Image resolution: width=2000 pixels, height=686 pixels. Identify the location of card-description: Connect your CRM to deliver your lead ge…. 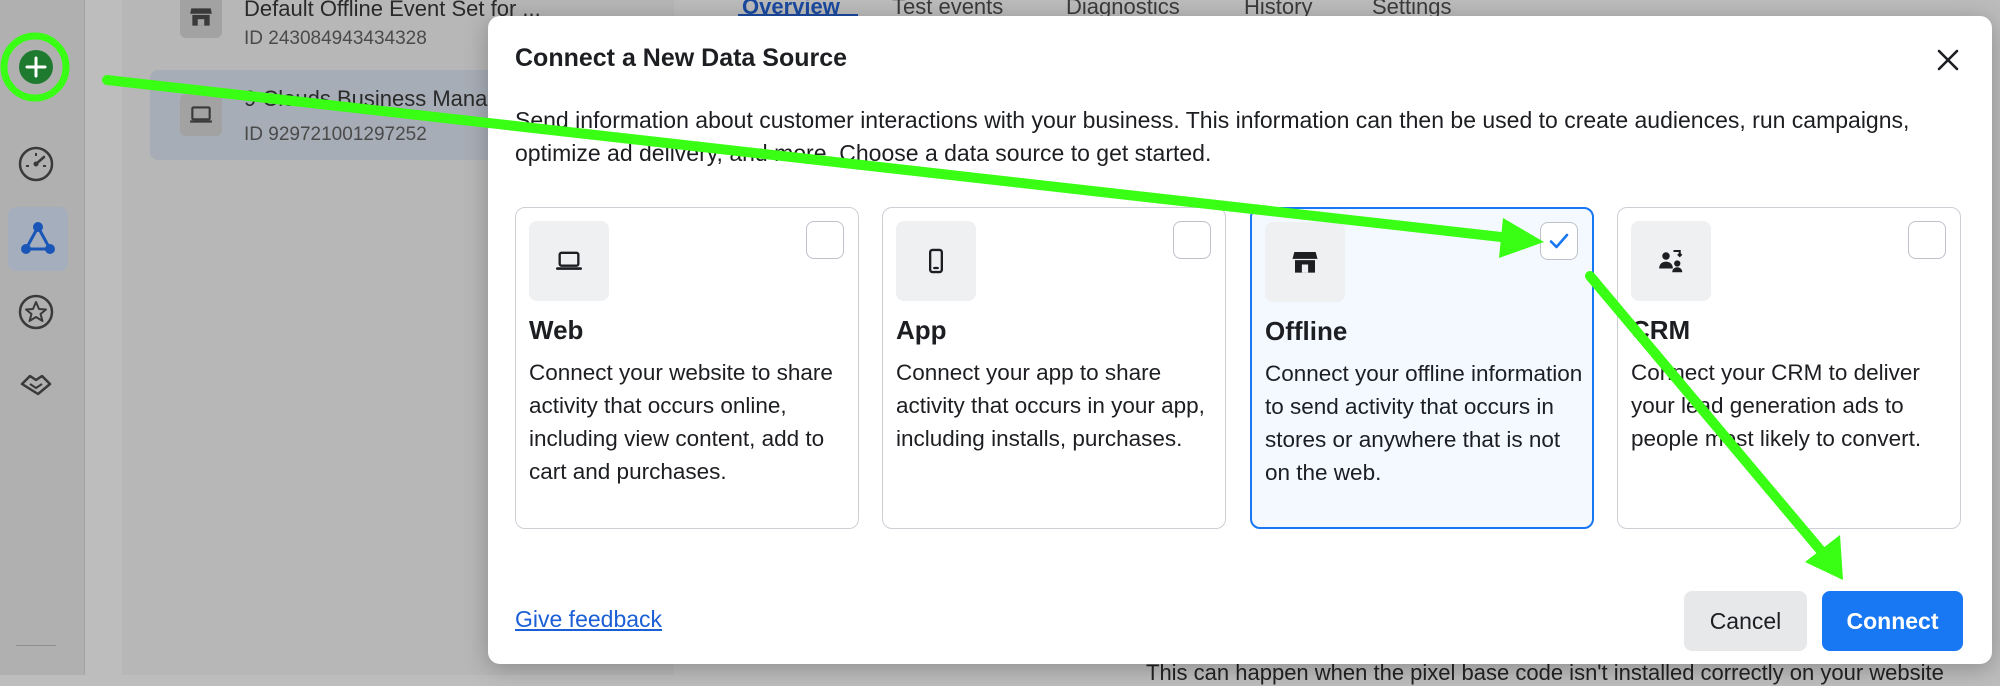
(1776, 405).